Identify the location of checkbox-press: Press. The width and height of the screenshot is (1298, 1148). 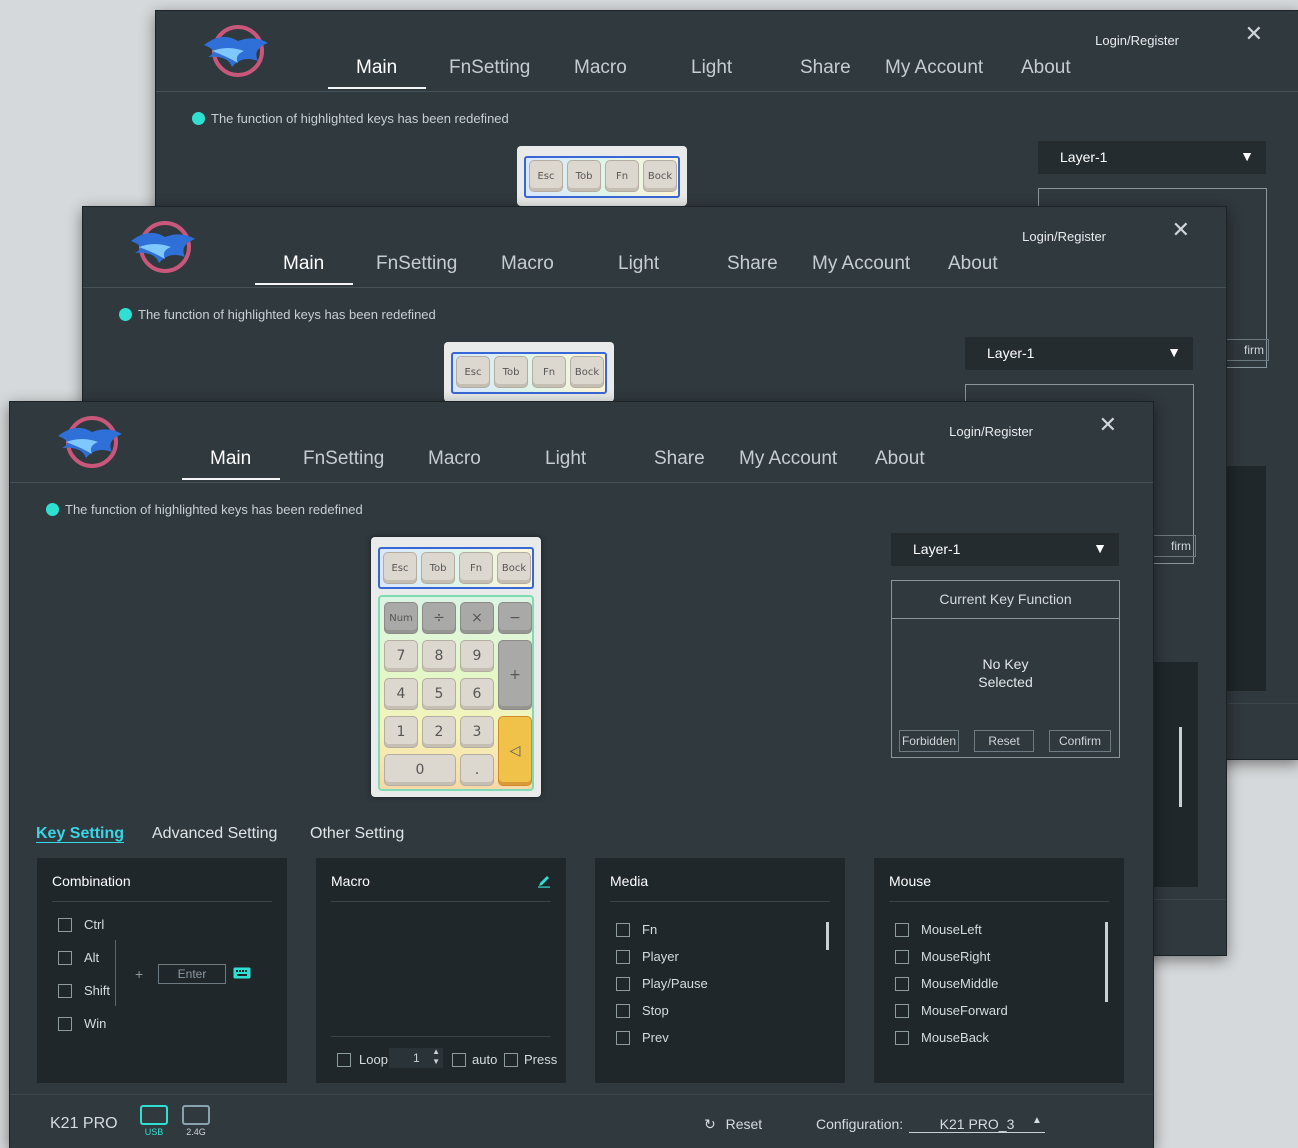
(530, 1059).